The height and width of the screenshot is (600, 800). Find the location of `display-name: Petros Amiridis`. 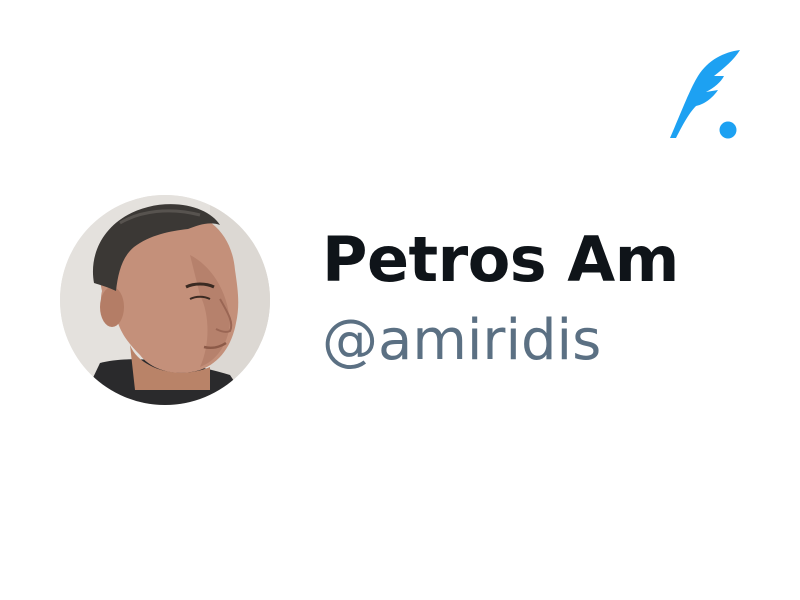

display-name: Petros Amiridis is located at coordinates (501, 260).